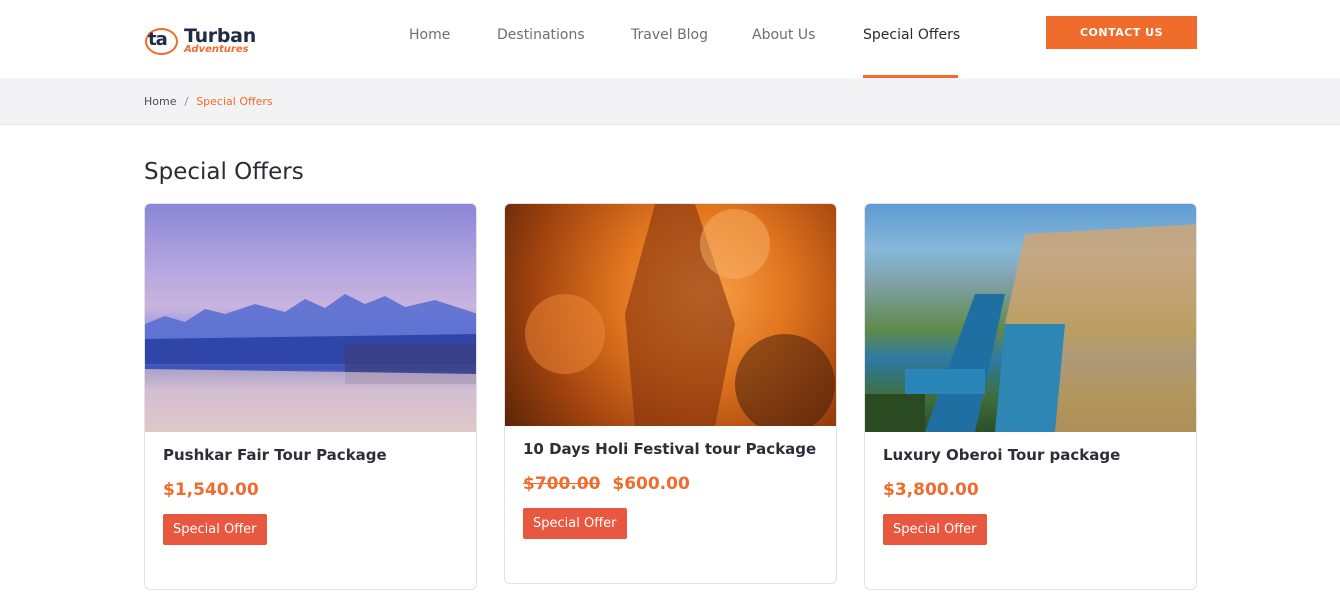  Describe the element at coordinates (670, 449) in the screenshot. I see `offer-title: 10 Days Holi Festival tour Package` at that location.